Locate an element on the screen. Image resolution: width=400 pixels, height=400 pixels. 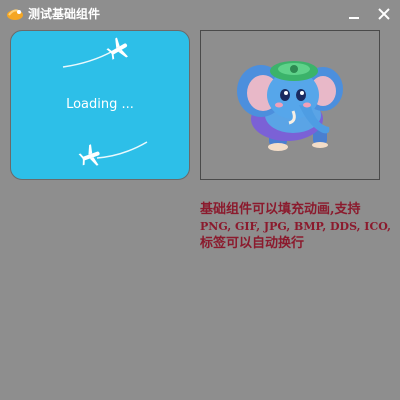
description-line-1: 基础组件可以填充动画,支持 is located at coordinates (280, 209).